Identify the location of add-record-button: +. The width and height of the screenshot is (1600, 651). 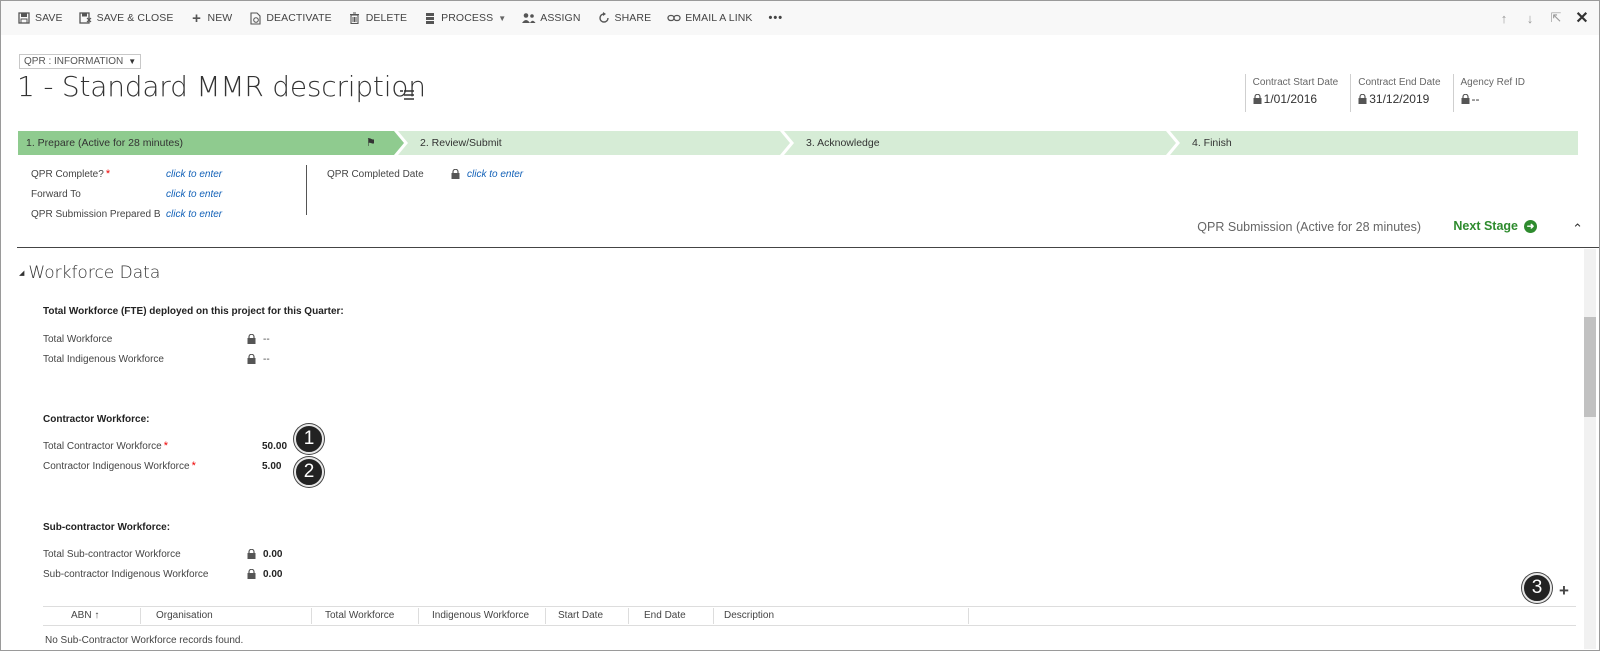
(1564, 591).